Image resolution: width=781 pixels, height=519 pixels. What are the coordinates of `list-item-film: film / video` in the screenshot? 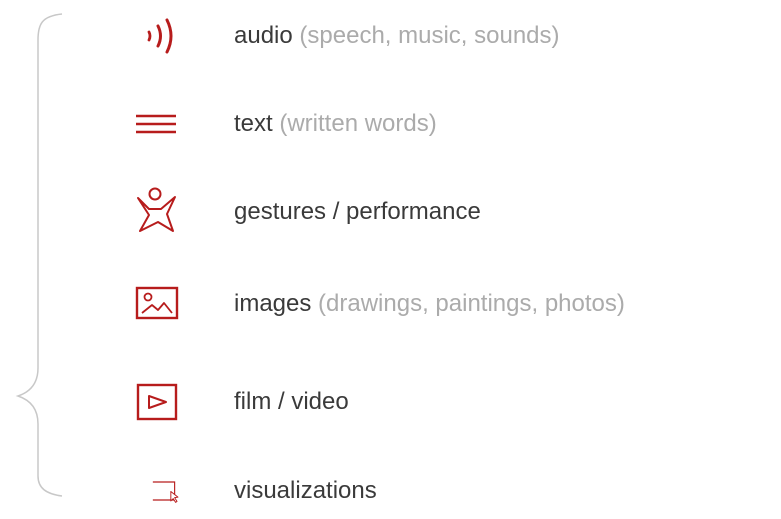 It's located at (452, 402).